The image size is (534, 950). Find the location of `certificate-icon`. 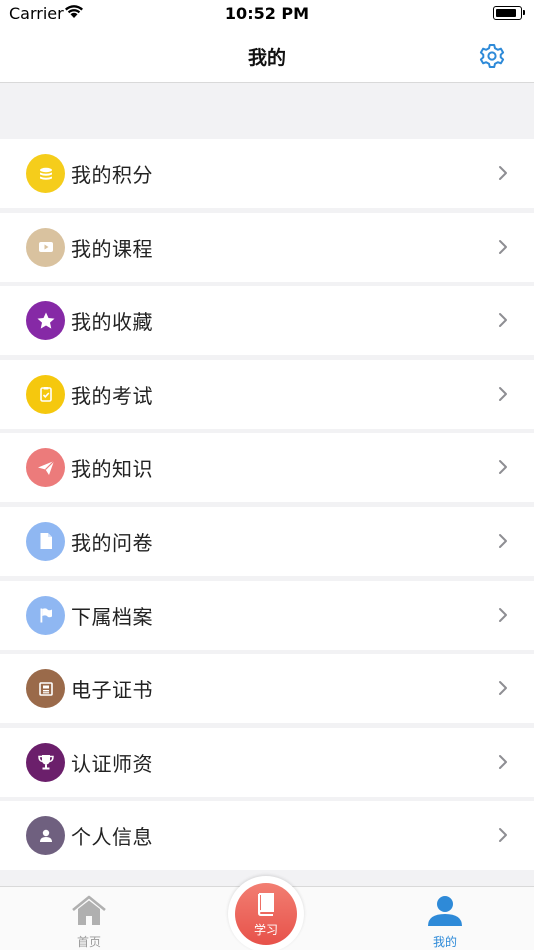

certificate-icon is located at coordinates (45, 689).